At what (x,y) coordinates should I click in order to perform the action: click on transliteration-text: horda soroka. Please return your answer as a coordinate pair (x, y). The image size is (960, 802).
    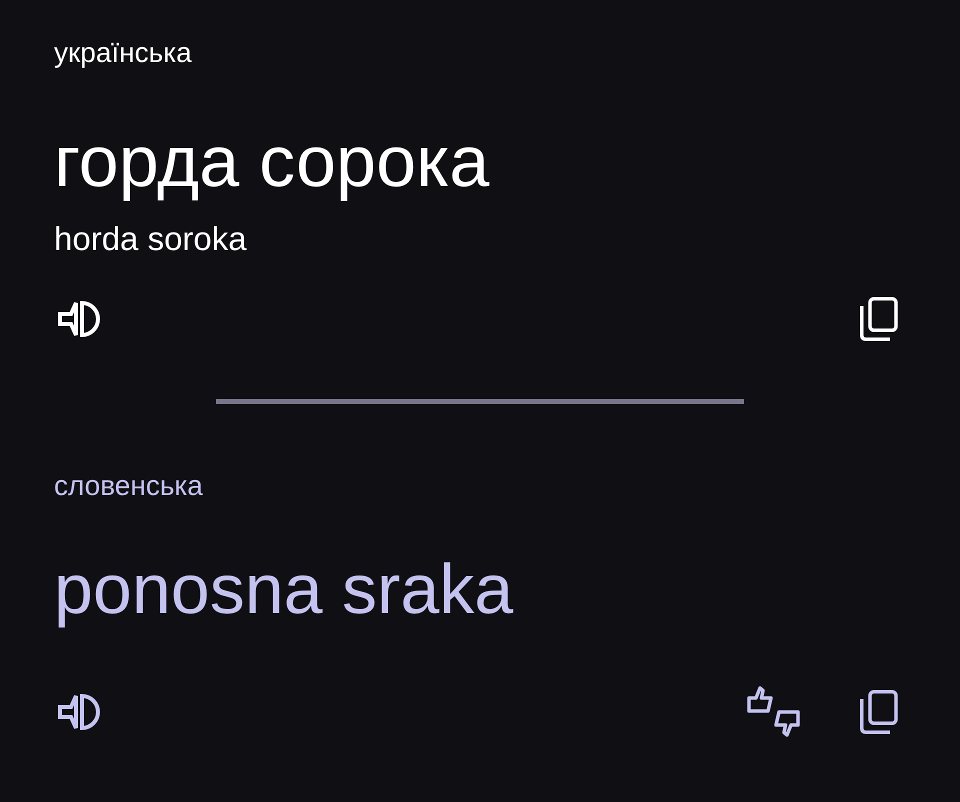
    Looking at the image, I should click on (150, 238).